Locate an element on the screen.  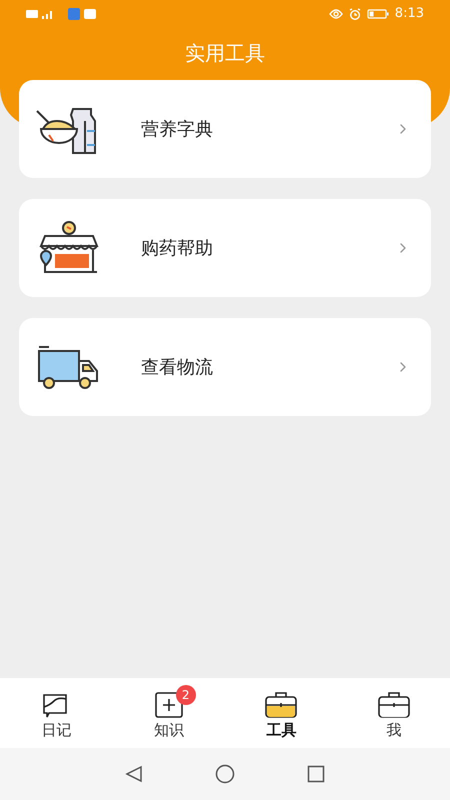
home-icon is located at coordinates (225, 774).